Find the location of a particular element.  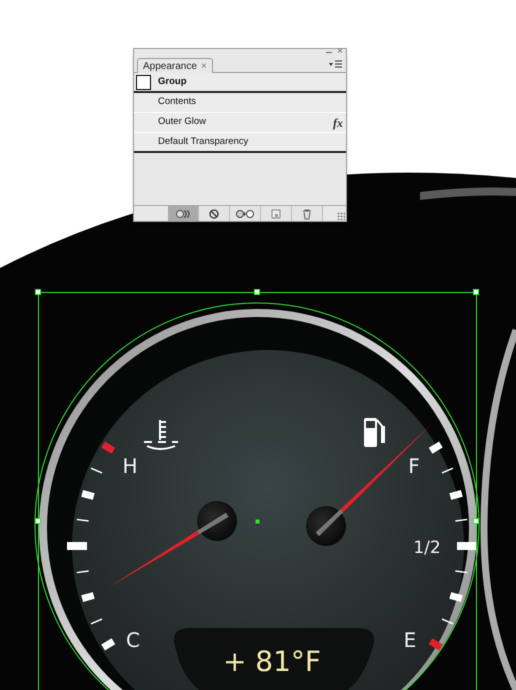

thermometer-icon is located at coordinates (161, 434).